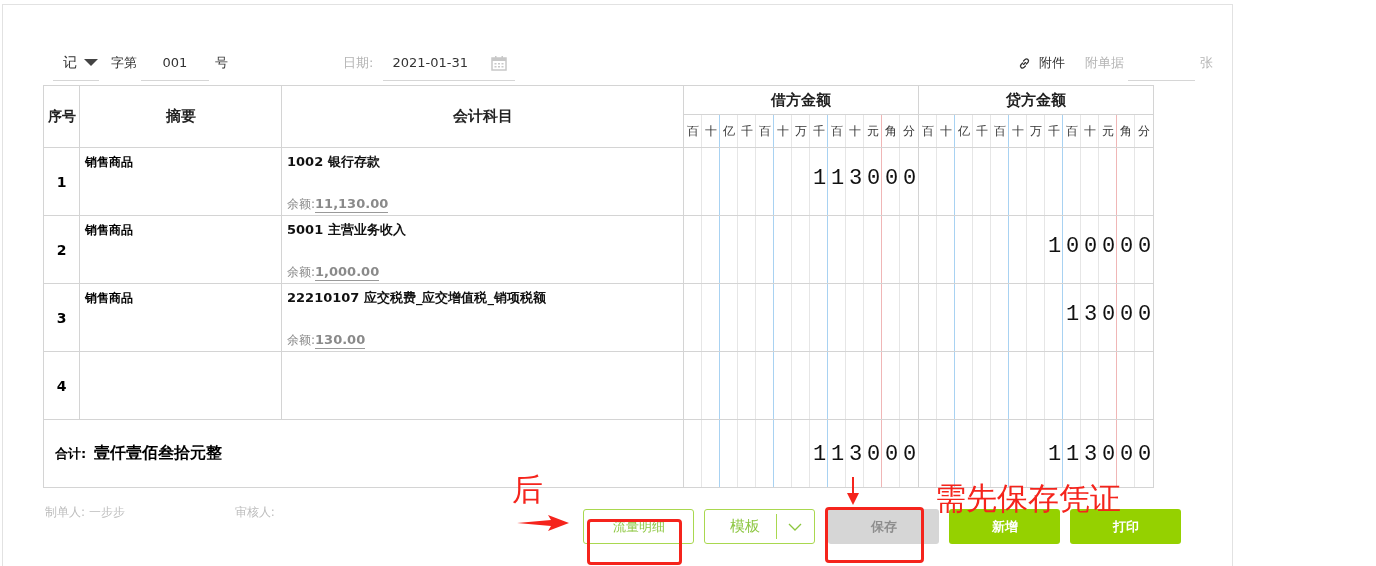 The width and height of the screenshot is (1376, 566). Describe the element at coordinates (61, 116) in the screenshot. I see `column-header: 序号` at that location.